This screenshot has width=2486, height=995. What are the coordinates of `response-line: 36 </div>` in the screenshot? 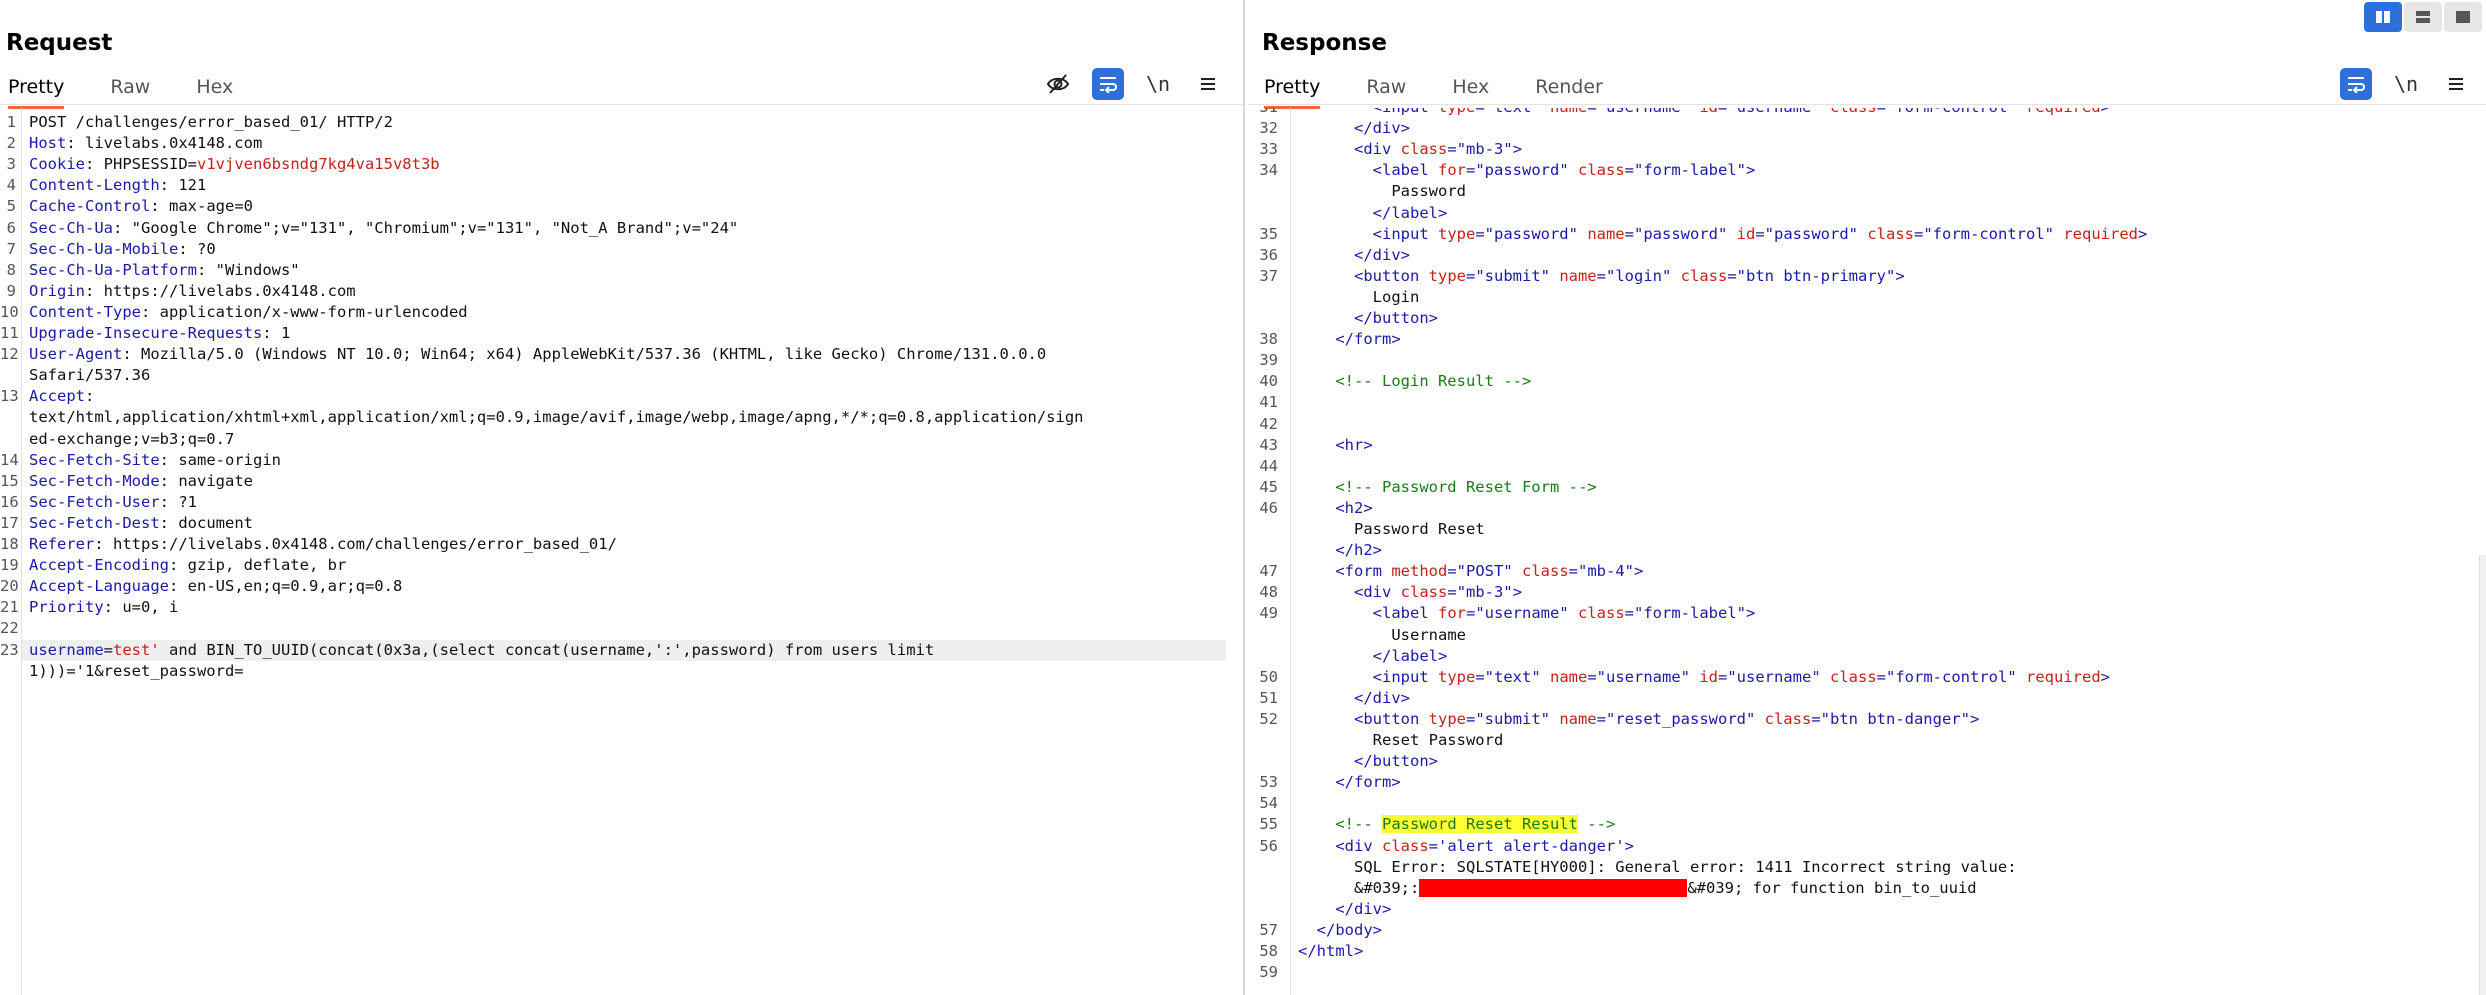 It's located at (1329, 255).